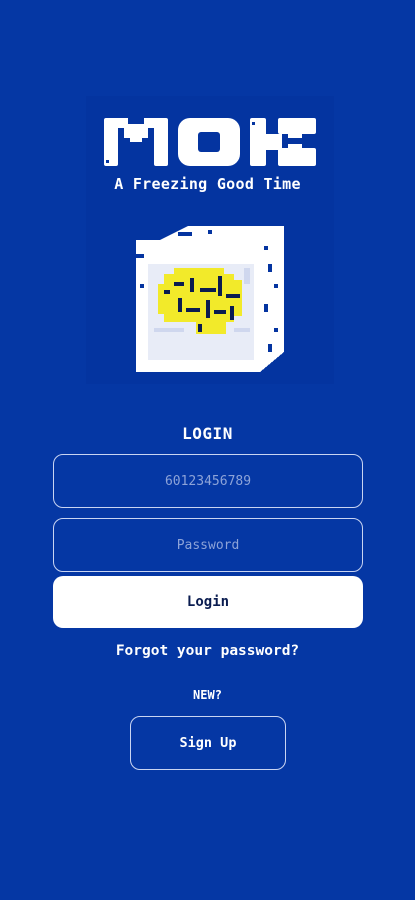  Describe the element at coordinates (207, 695) in the screenshot. I see `new-user-label: NEW?` at that location.